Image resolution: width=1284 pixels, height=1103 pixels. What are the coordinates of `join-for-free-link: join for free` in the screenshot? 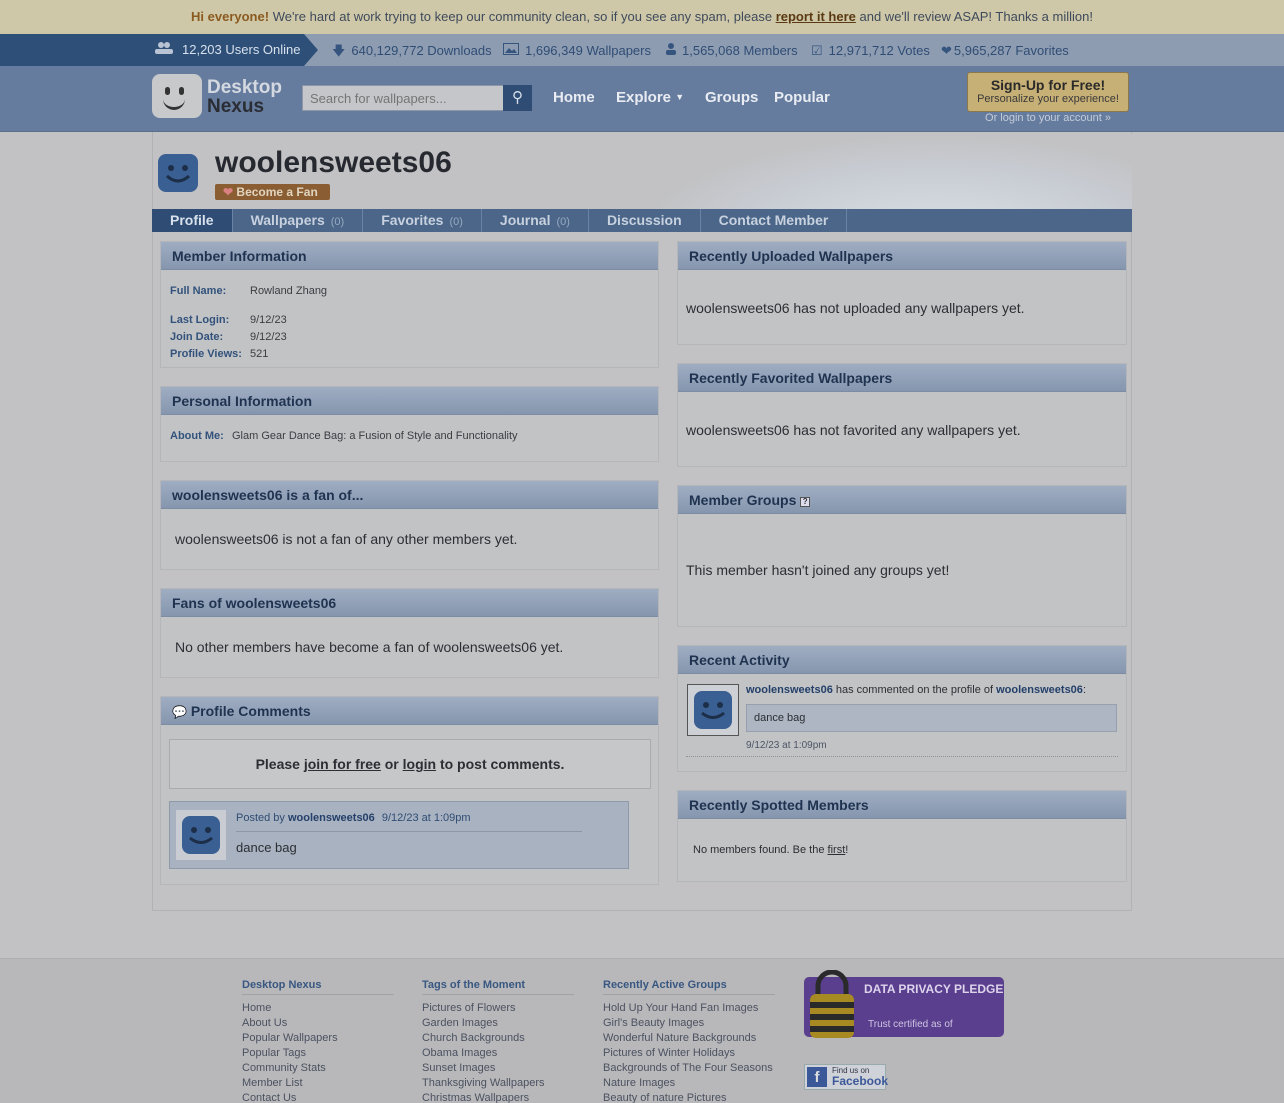 It's located at (342, 764).